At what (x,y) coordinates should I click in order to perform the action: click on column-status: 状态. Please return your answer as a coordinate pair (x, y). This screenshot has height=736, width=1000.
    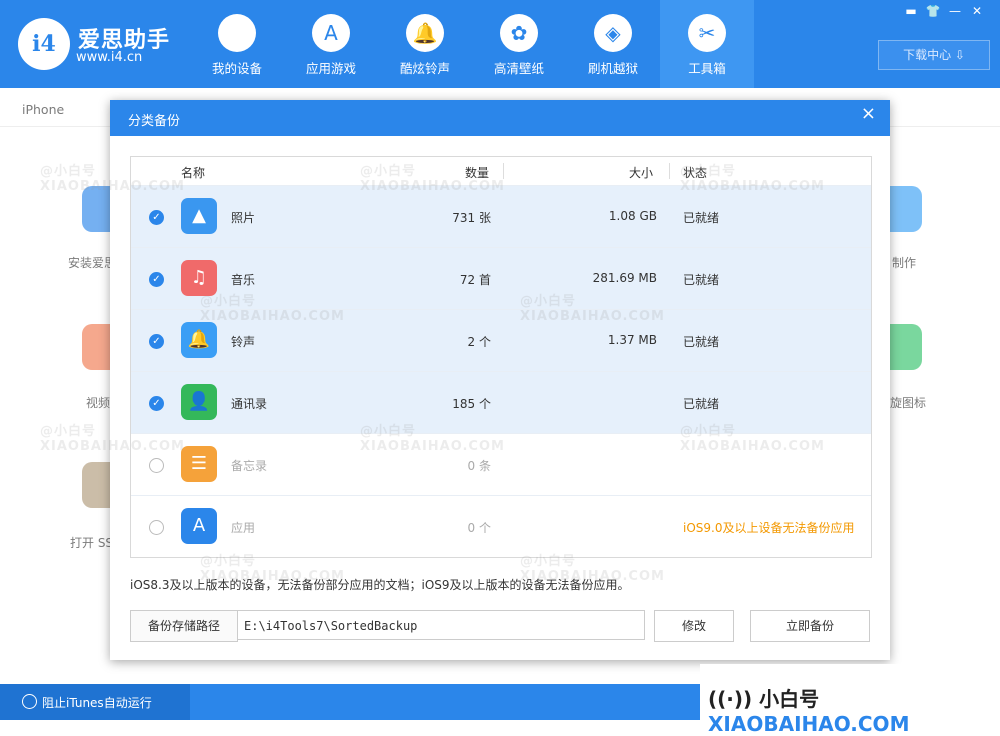
    Looking at the image, I should click on (695, 173).